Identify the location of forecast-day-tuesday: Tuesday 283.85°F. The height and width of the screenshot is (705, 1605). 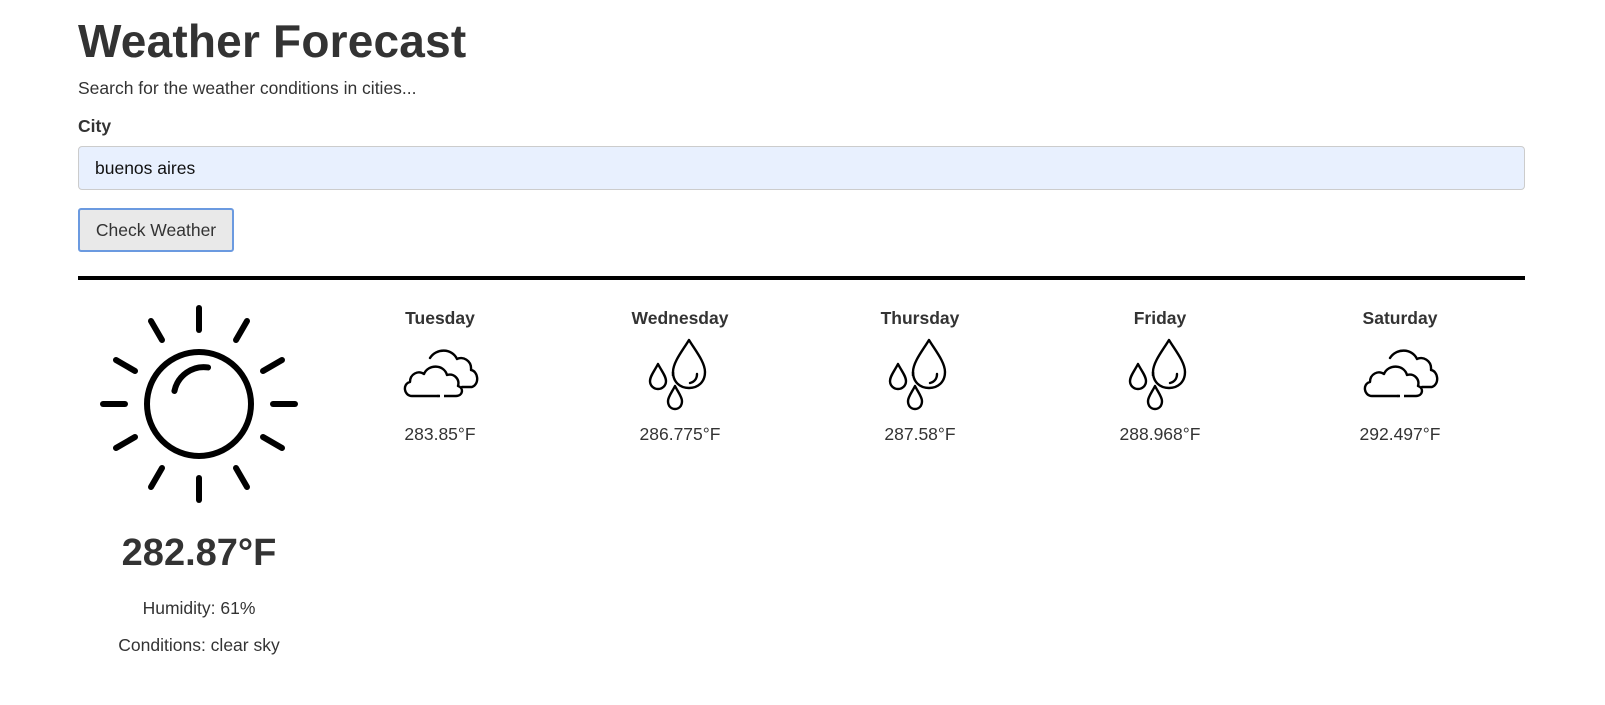
(440, 376).